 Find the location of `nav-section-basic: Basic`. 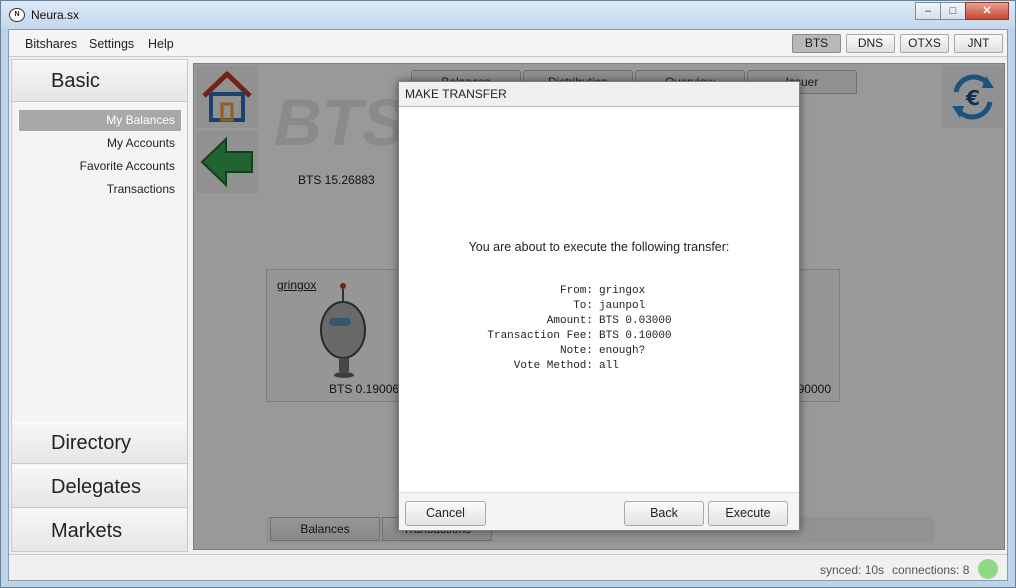

nav-section-basic: Basic is located at coordinates (99, 81).